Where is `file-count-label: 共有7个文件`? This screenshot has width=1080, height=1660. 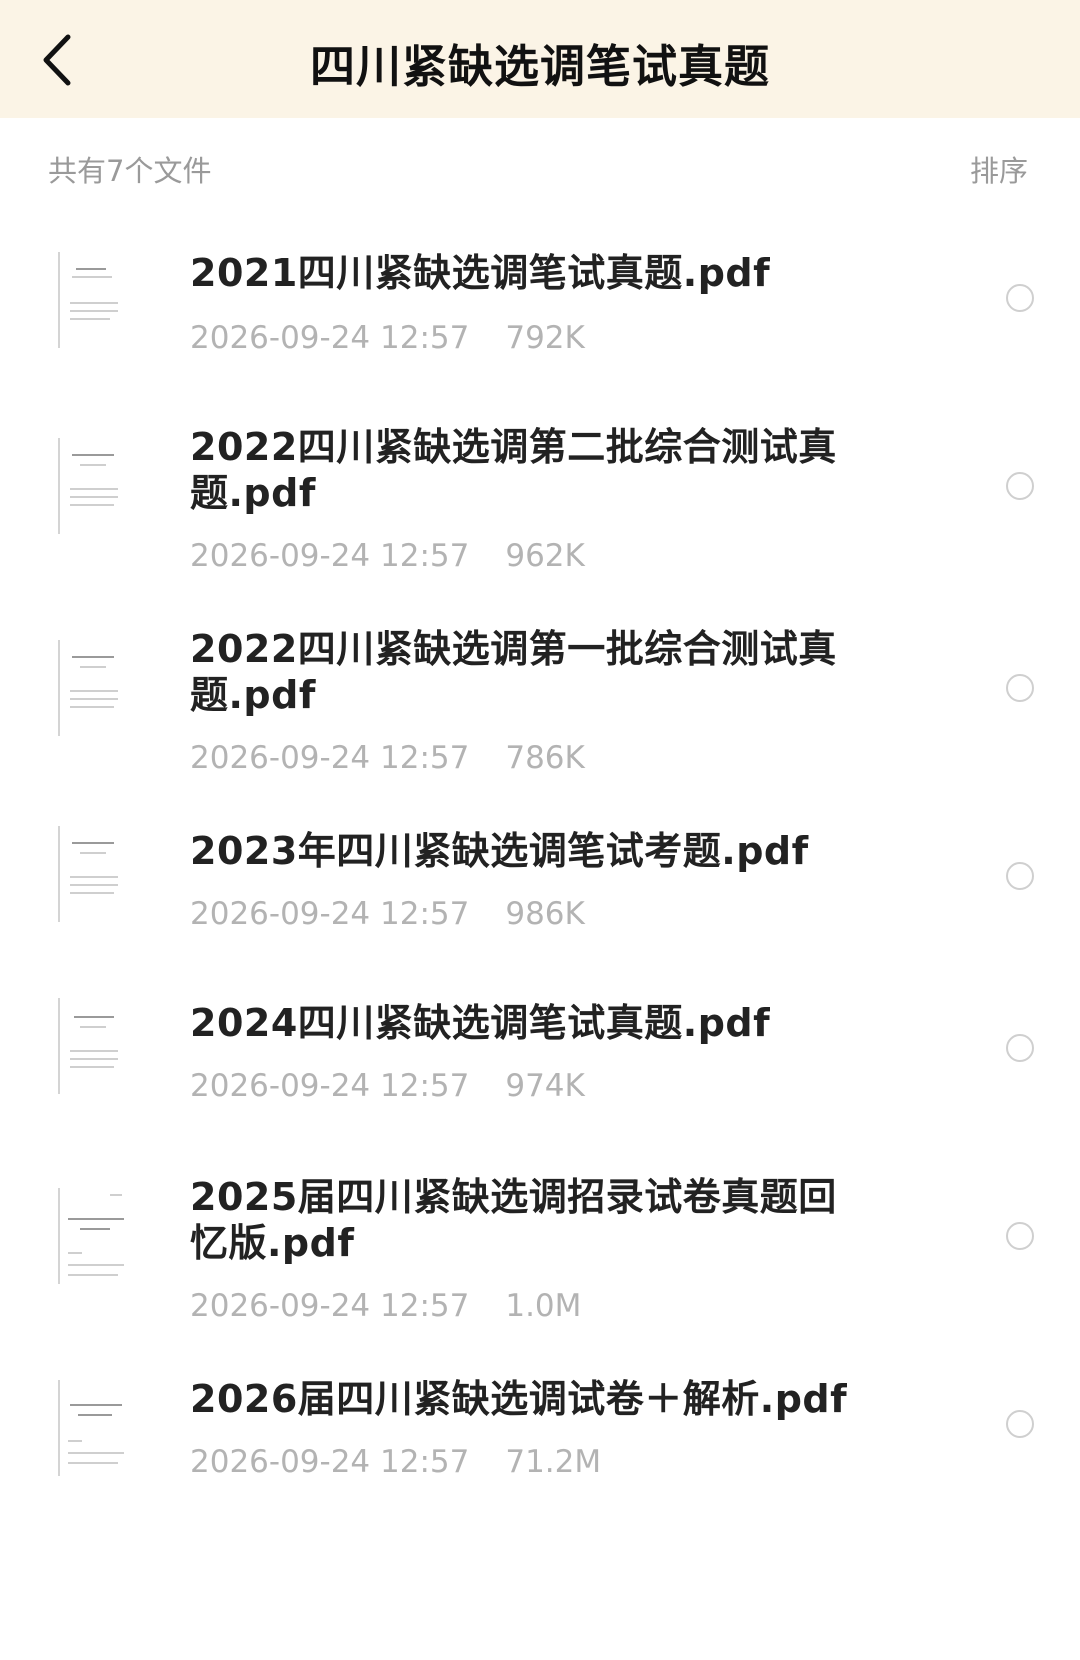 file-count-label: 共有7个文件 is located at coordinates (130, 171).